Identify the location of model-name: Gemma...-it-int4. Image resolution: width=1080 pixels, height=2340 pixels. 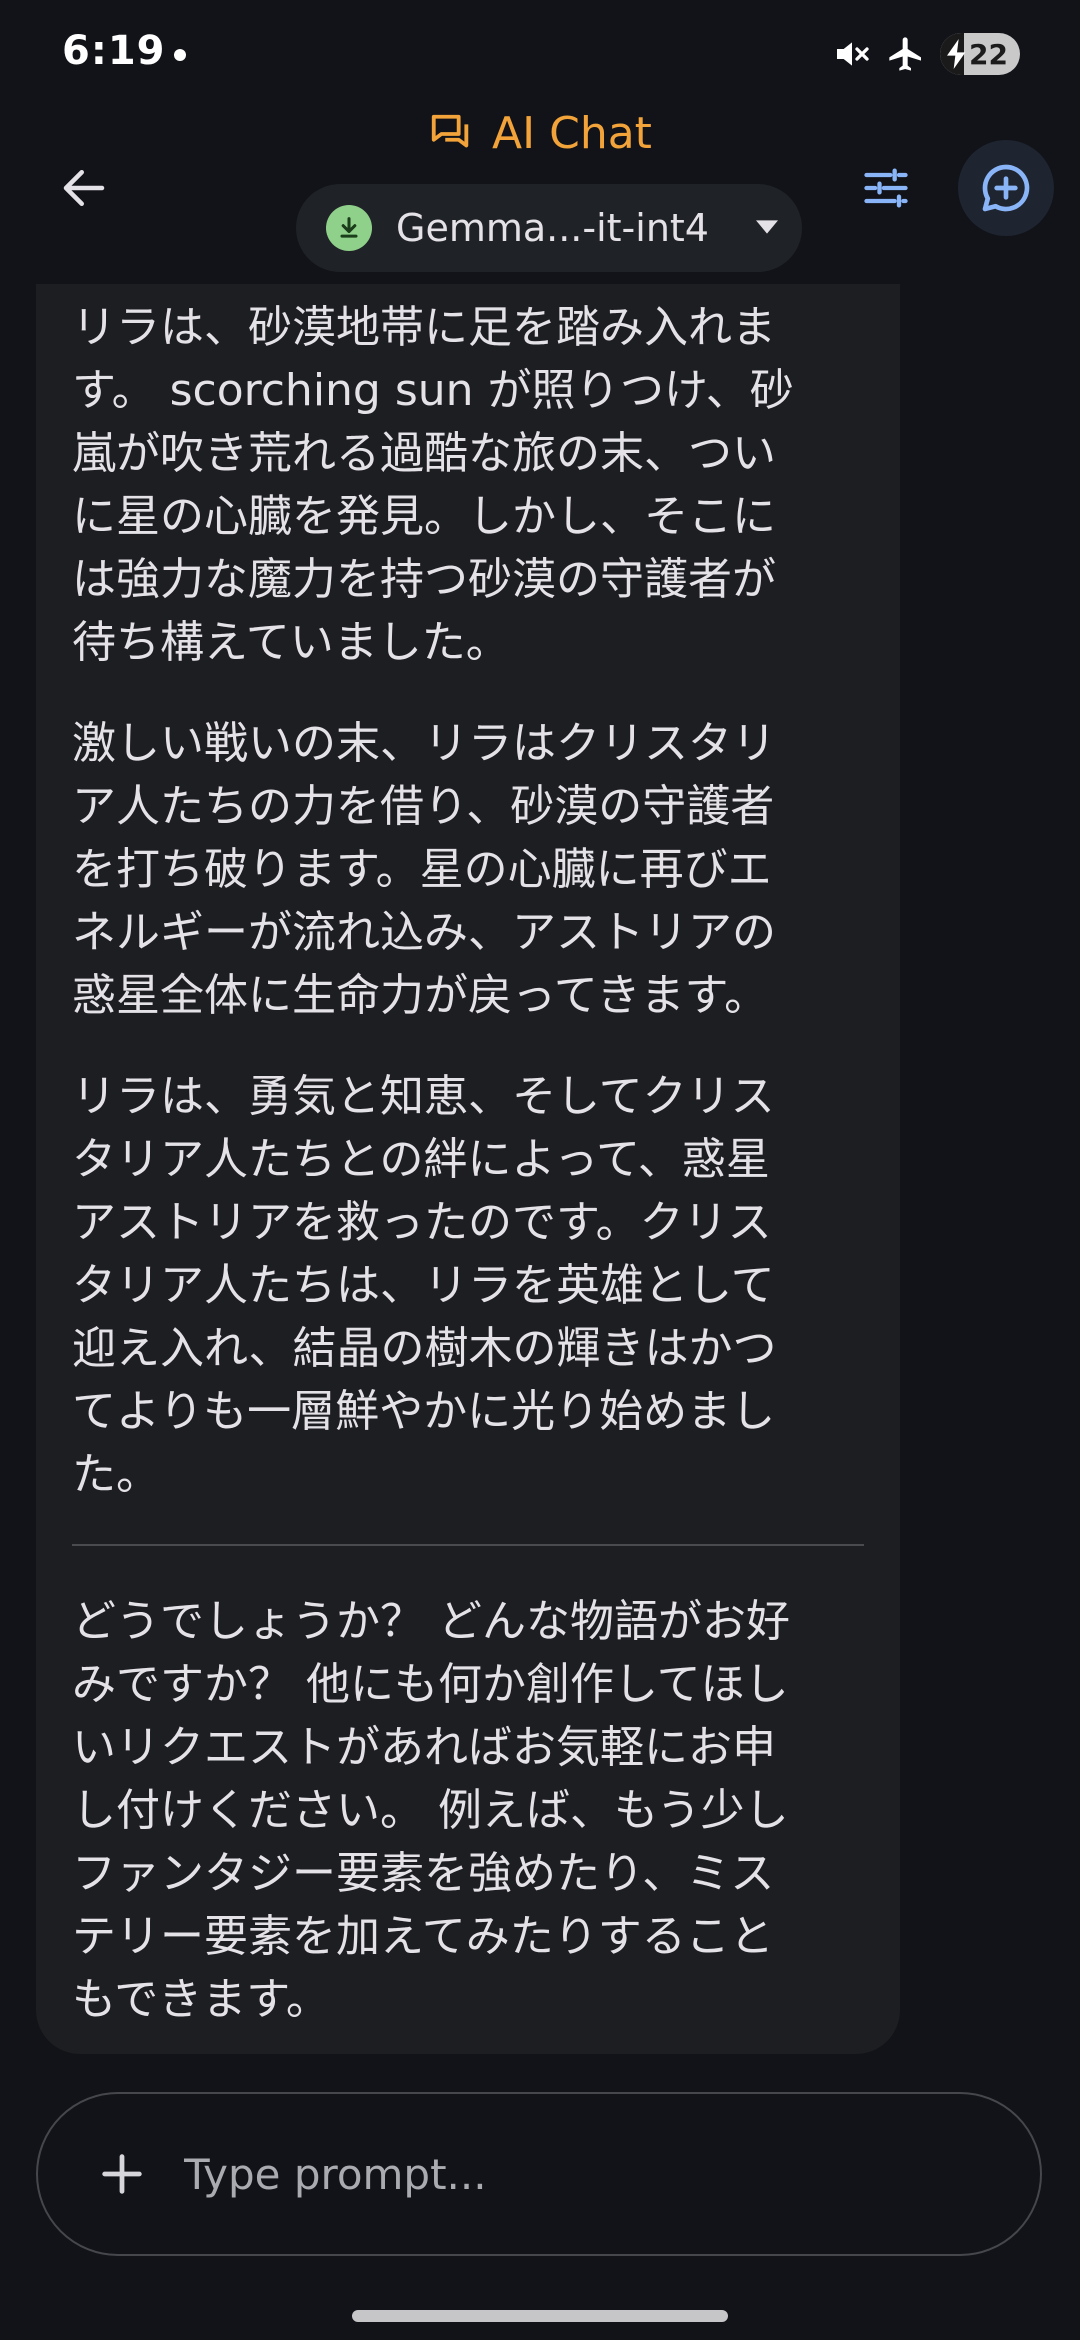
(552, 228).